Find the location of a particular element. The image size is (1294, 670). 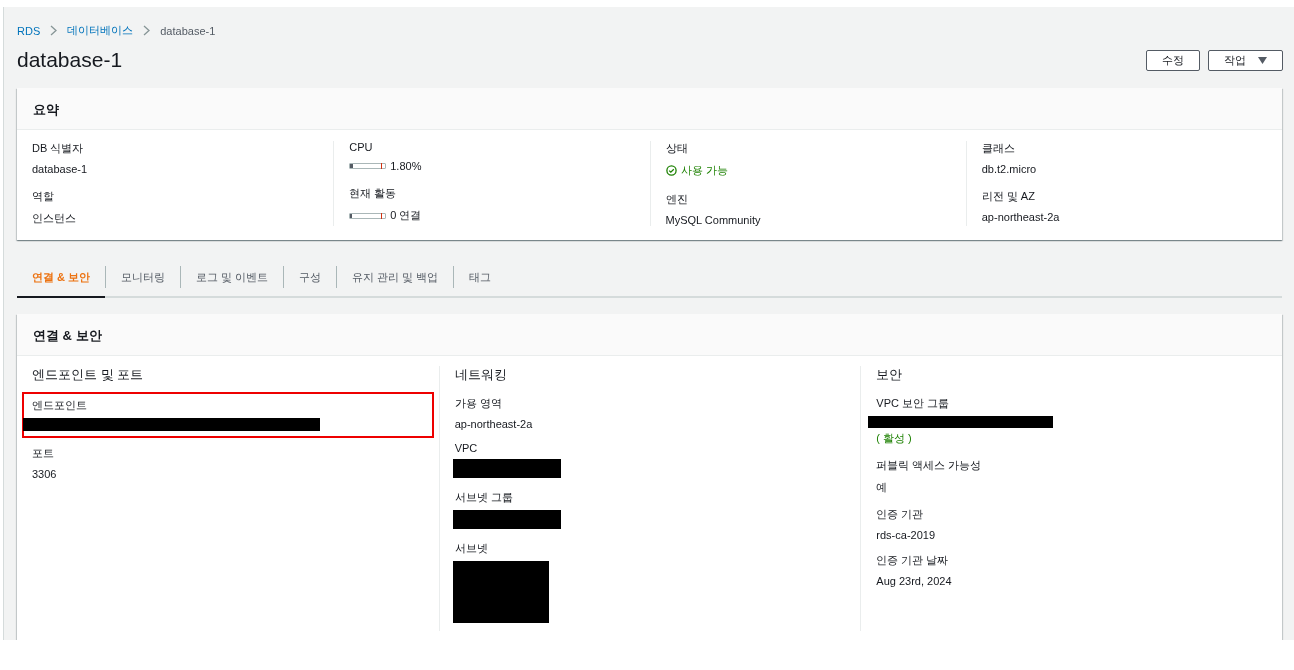

card-title: 연결 & 보안 is located at coordinates (67, 335).